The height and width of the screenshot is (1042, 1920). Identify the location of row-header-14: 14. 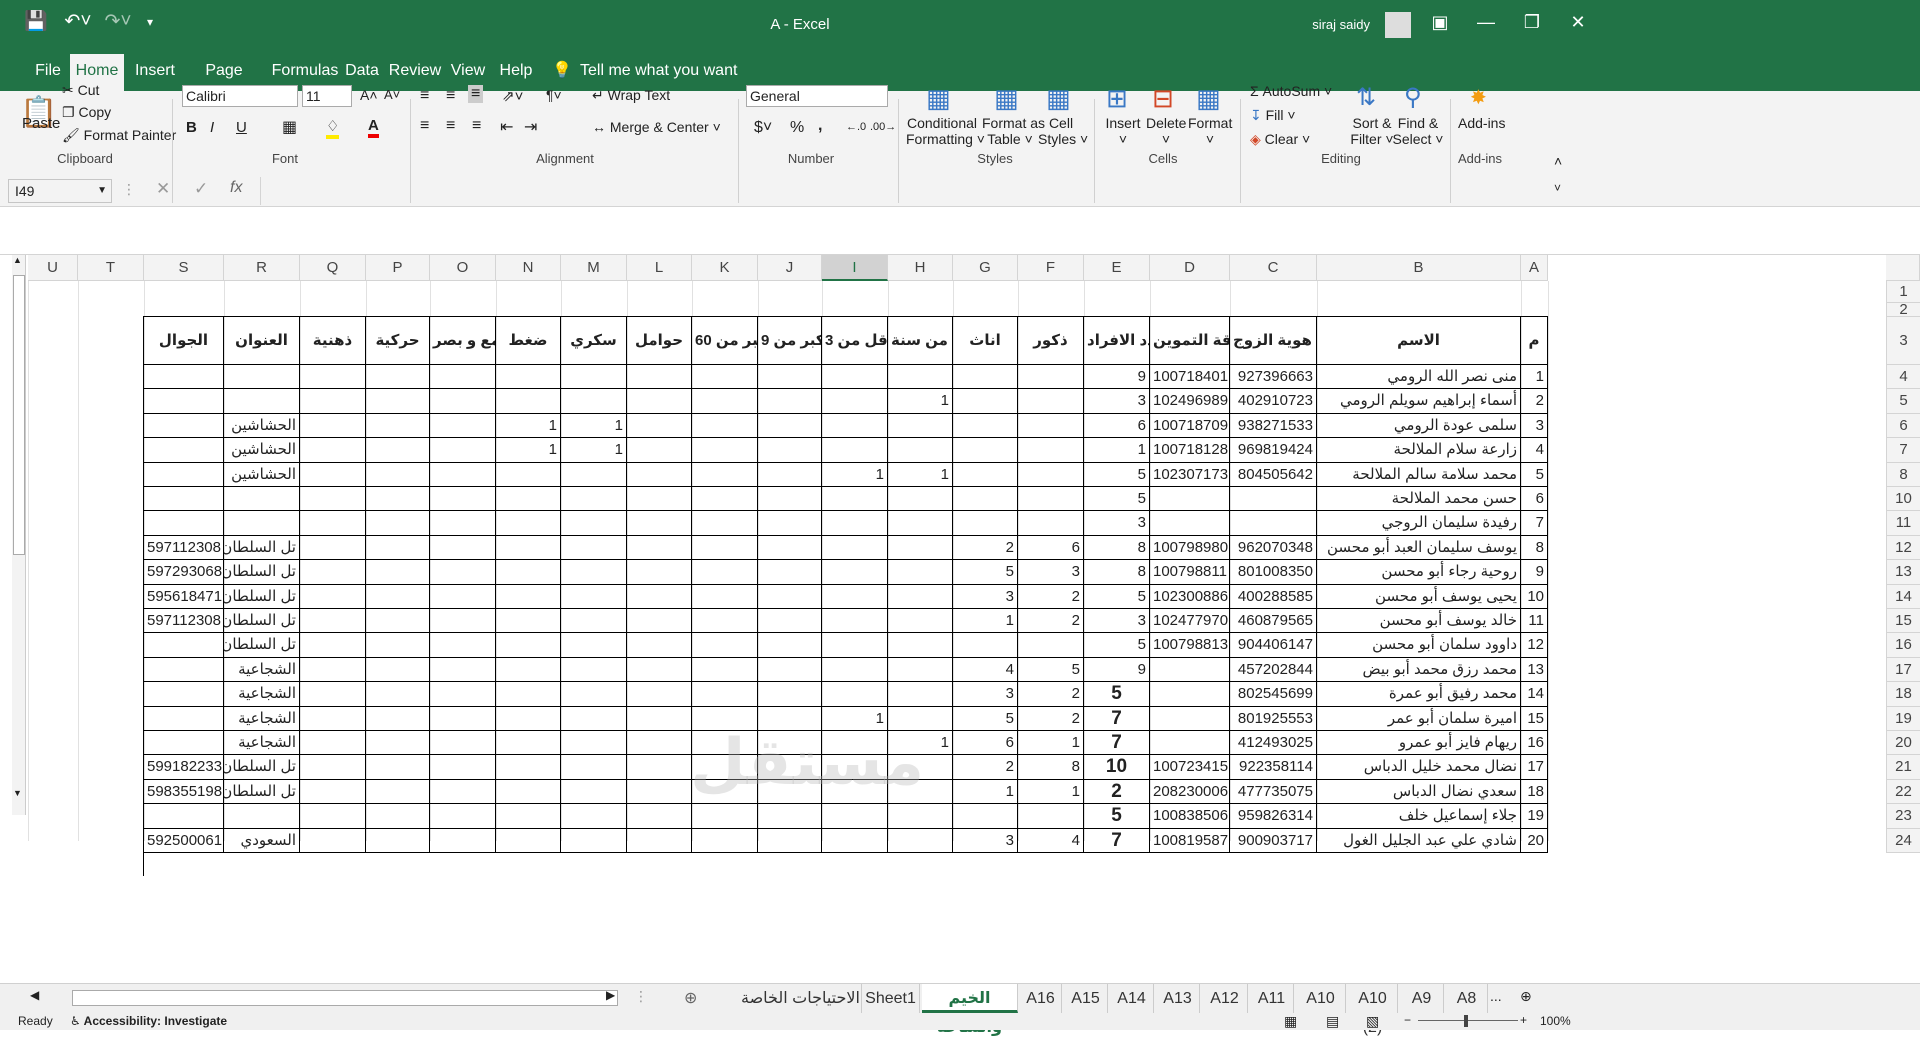
(1903, 596).